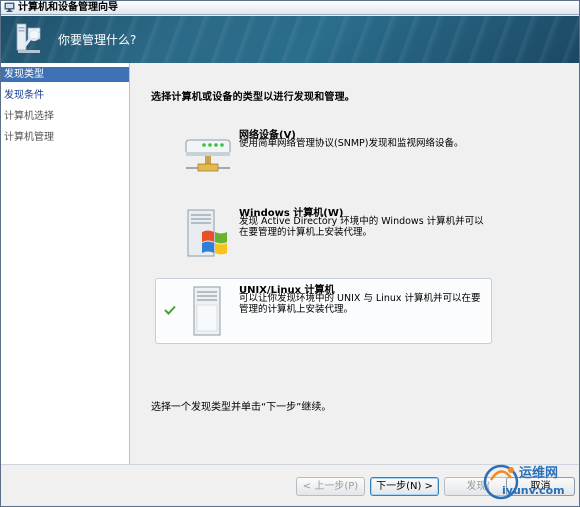 This screenshot has height=507, width=580. Describe the element at coordinates (539, 473) in the screenshot. I see `watermark-text: 运维网` at that location.